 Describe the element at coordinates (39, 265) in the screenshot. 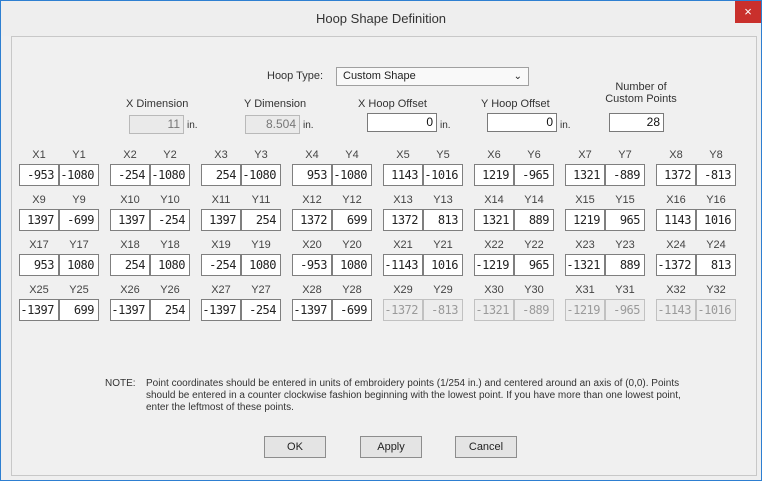

I see `x17-input: 953` at that location.